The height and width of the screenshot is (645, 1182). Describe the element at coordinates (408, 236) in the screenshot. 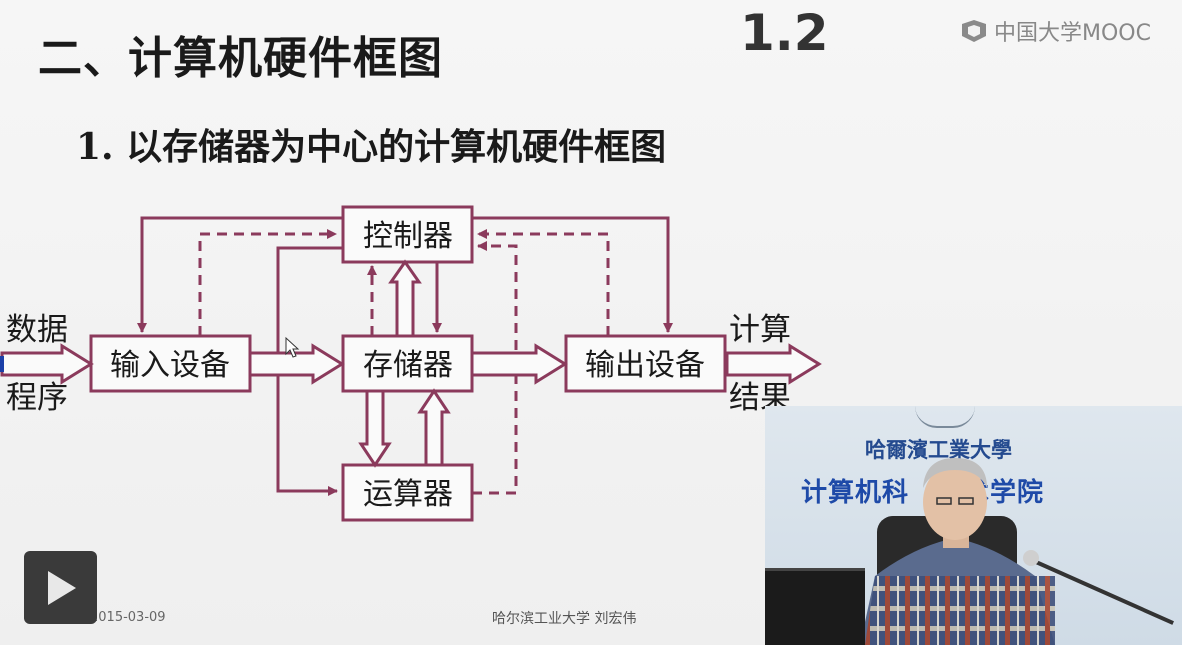

I see `controller-label: 控制器` at that location.